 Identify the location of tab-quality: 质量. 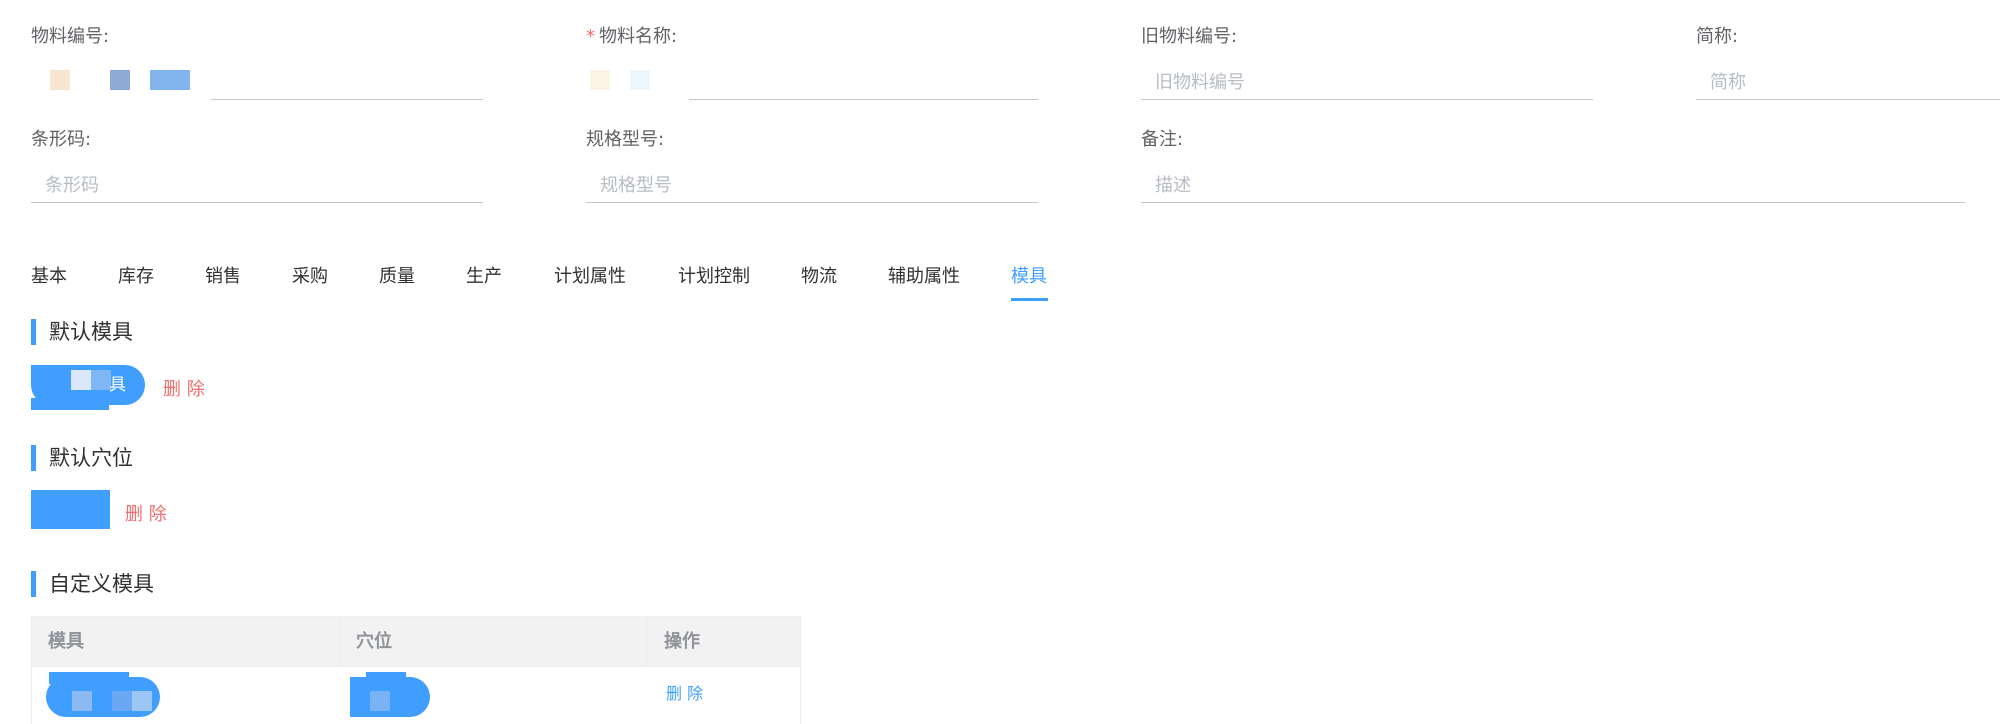
(397, 275).